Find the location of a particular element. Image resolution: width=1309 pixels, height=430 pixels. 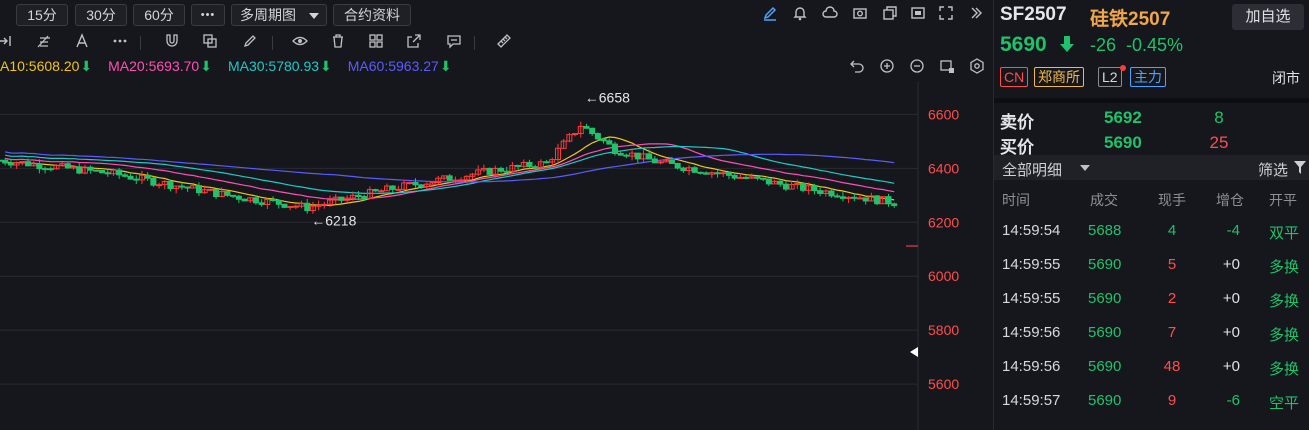

trade-detail-bar: 全部明细 筛选 is located at coordinates (1151, 167).